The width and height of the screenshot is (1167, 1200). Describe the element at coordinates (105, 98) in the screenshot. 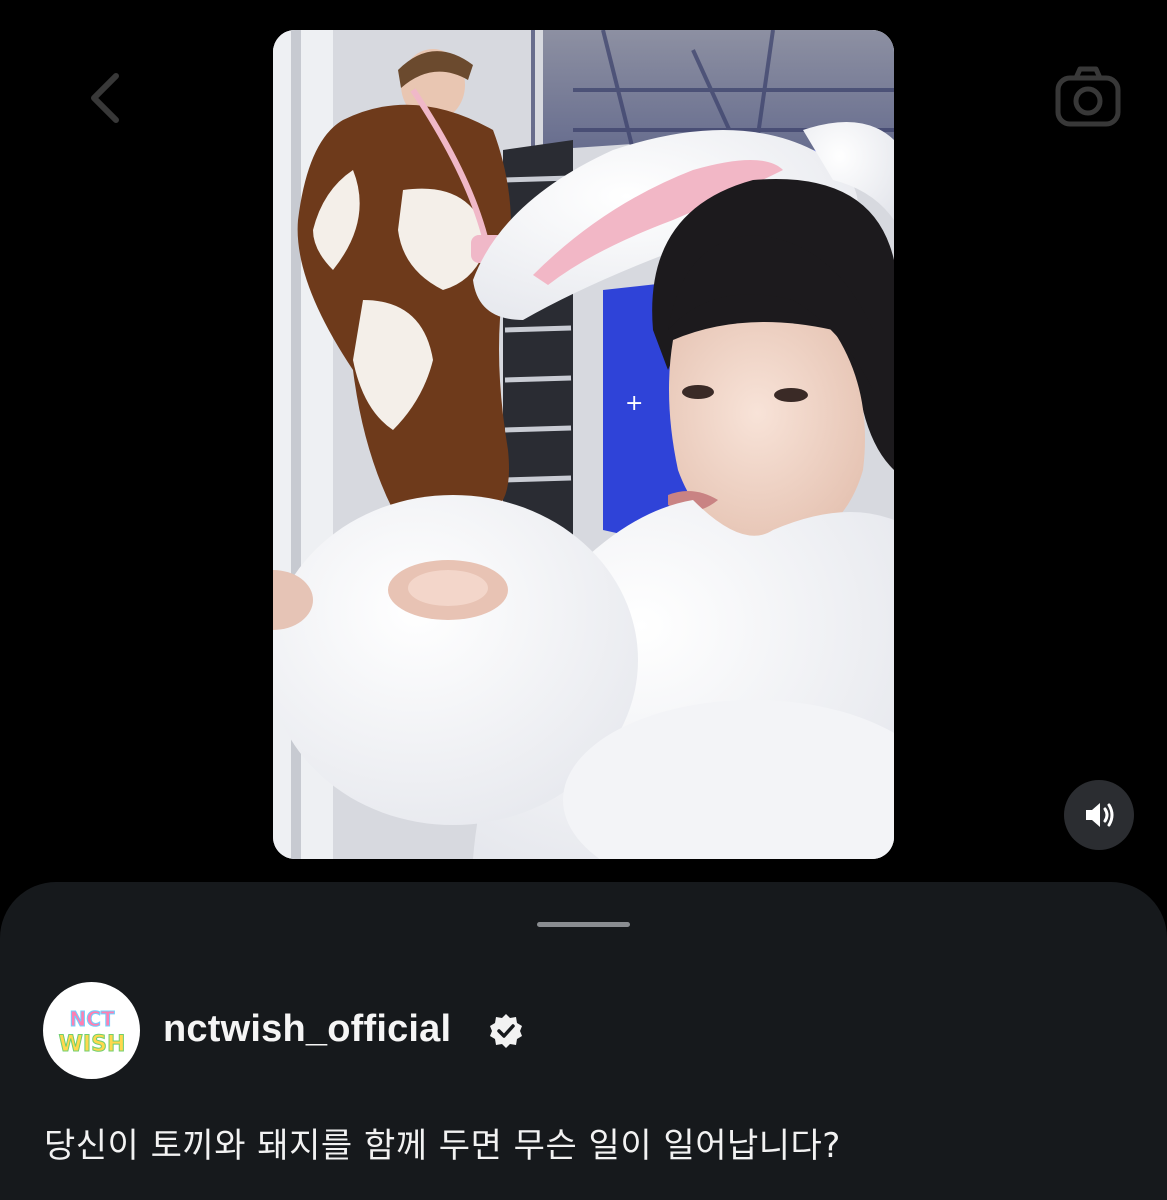

I see `chevron-left-icon` at that location.